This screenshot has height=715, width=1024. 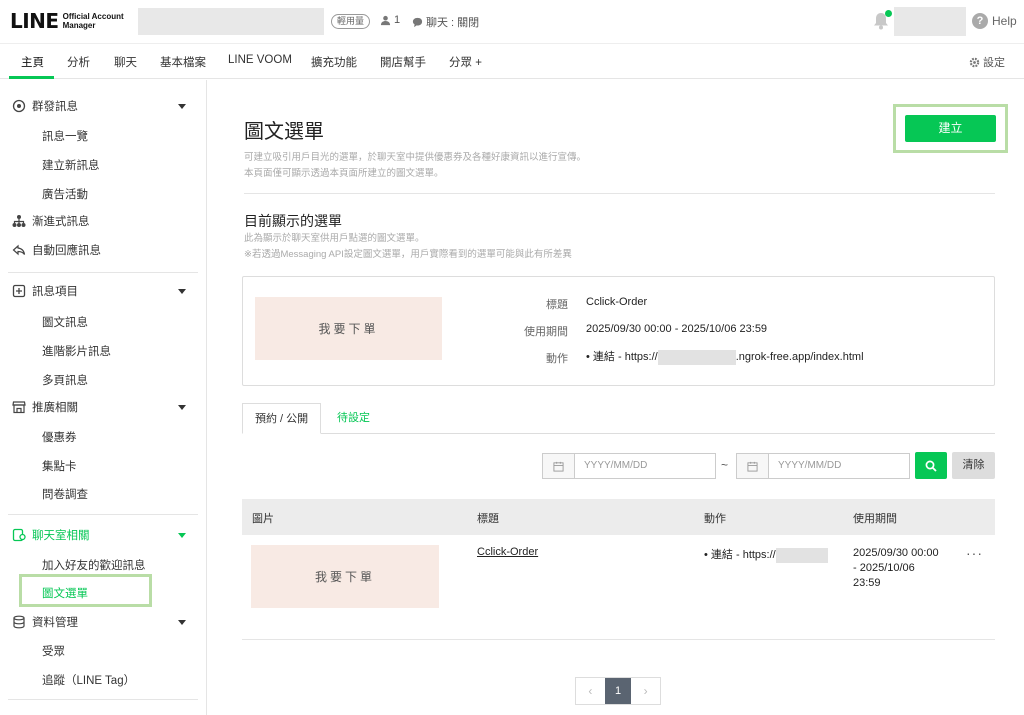 I want to click on line-logo: LINE Official Account Manager, so click(x=67, y=21).